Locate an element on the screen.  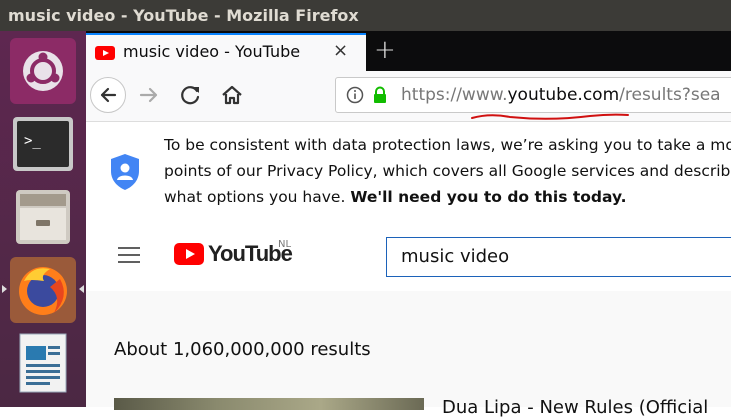
consent-line-3-plain: what options you have. is located at coordinates (257, 197).